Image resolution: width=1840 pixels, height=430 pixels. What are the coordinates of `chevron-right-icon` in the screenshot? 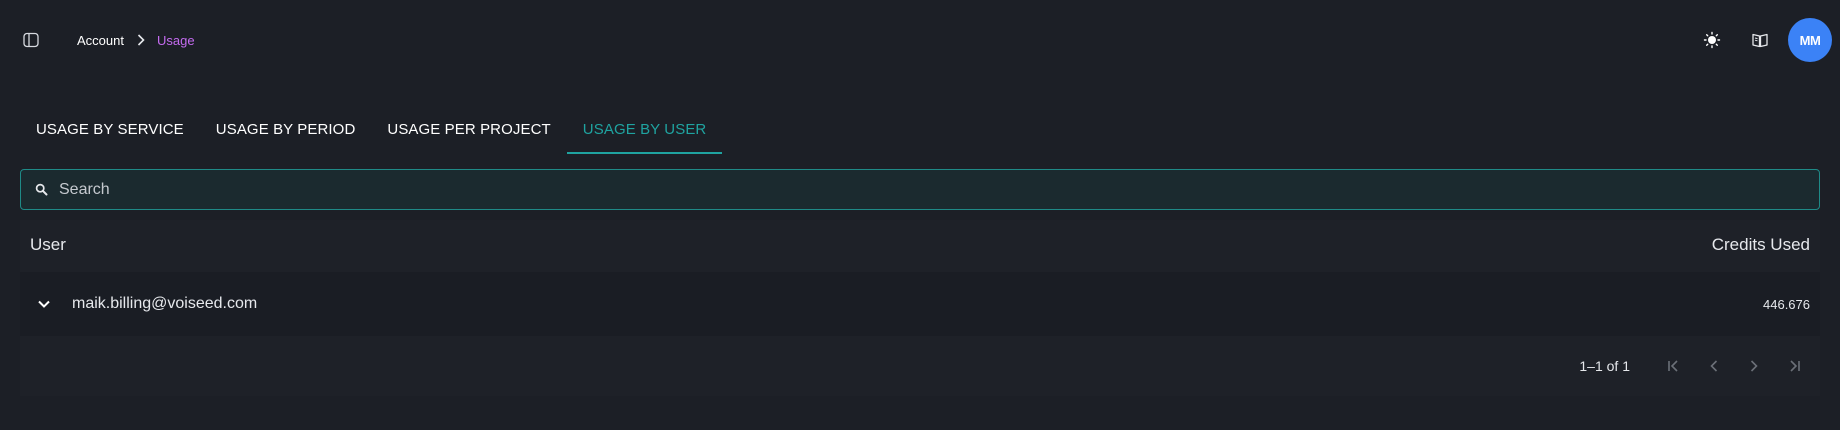 It's located at (141, 40).